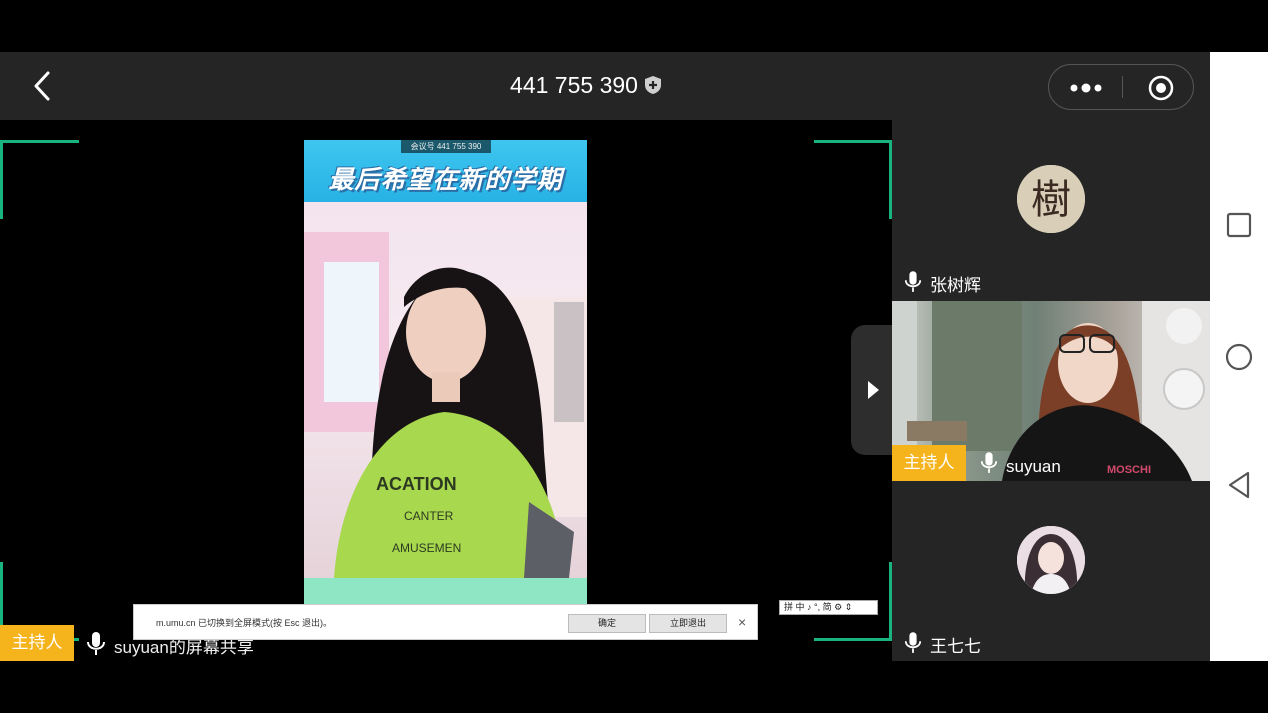 Image resolution: width=1268 pixels, height=713 pixels. I want to click on shared-footer, so click(445, 591).